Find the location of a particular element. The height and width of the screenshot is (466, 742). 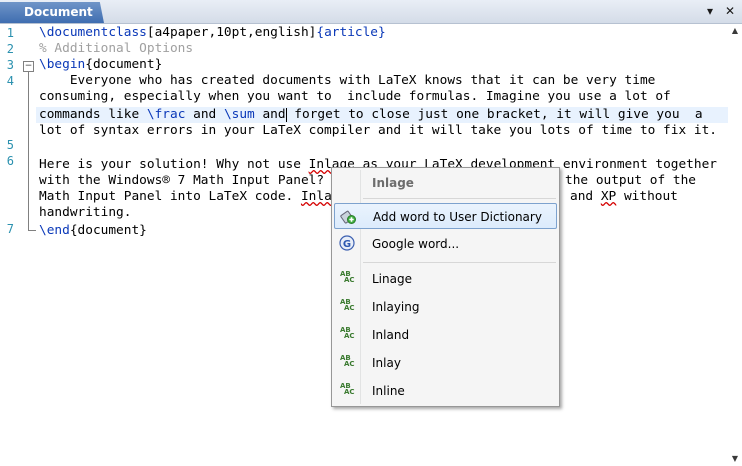

code-line-6c-tail: and XP without is located at coordinates (624, 197).